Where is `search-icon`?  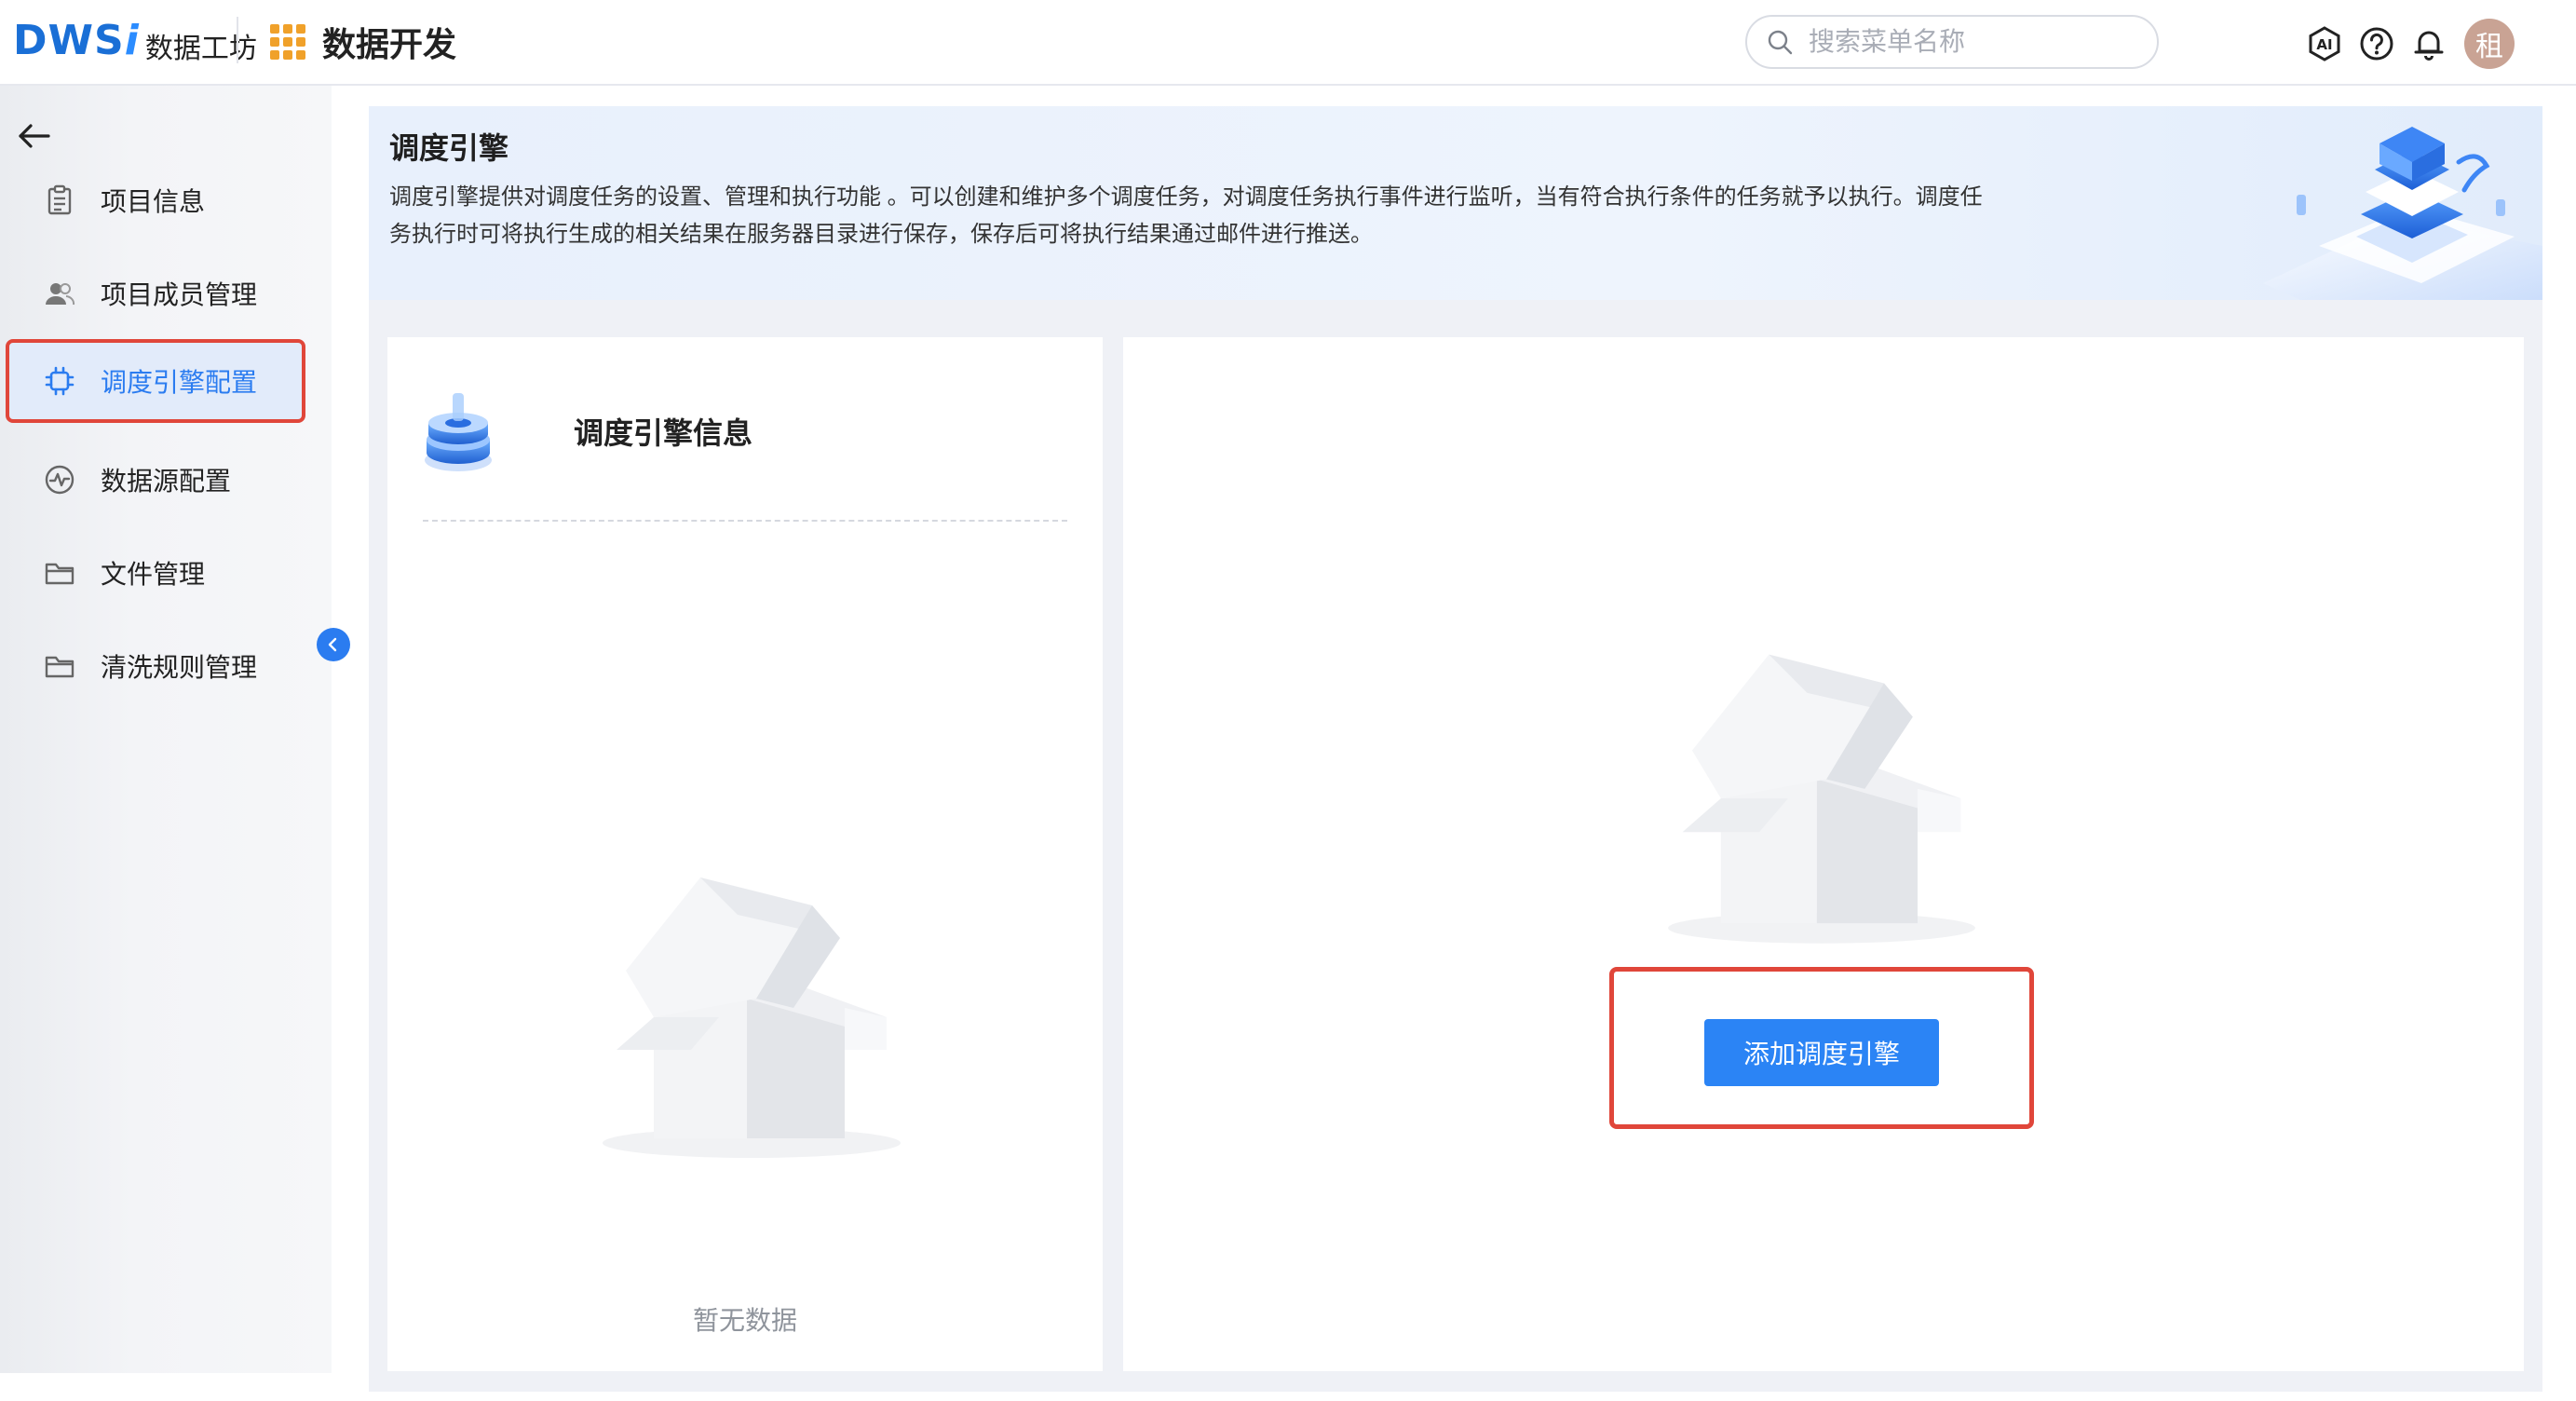
search-icon is located at coordinates (1780, 42).